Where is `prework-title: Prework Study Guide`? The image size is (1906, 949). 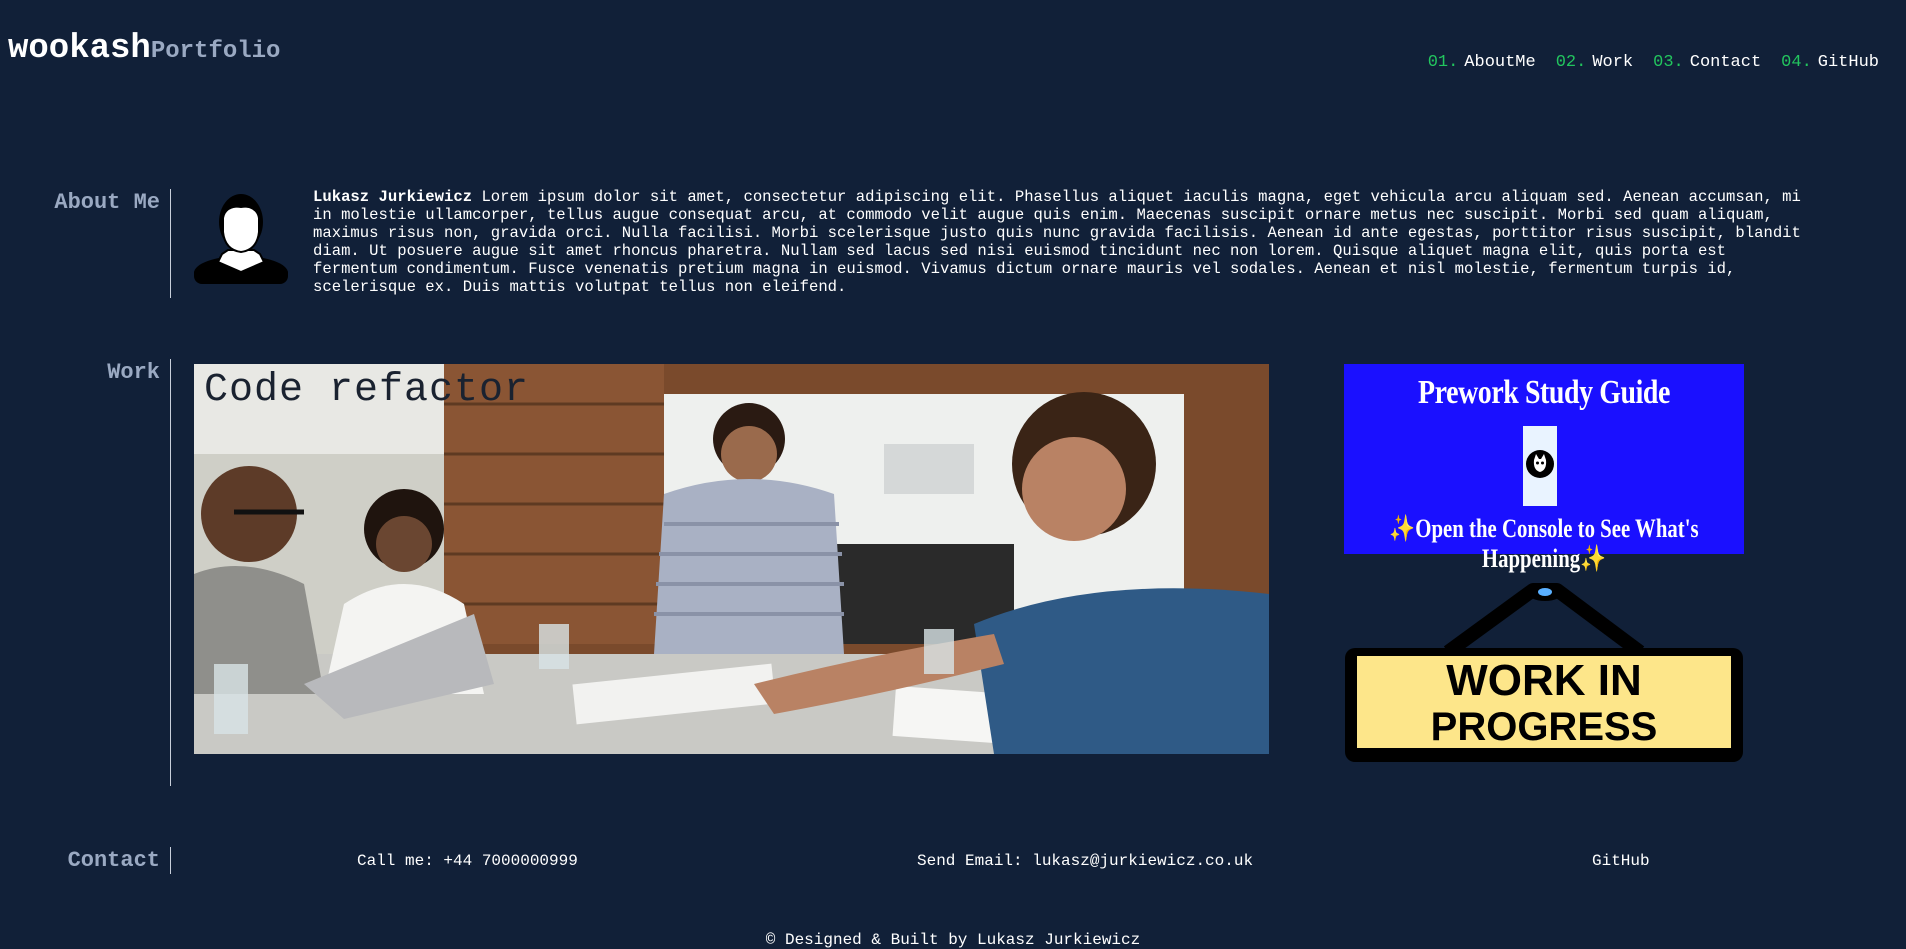
prework-title: Prework Study Guide is located at coordinates (1544, 392).